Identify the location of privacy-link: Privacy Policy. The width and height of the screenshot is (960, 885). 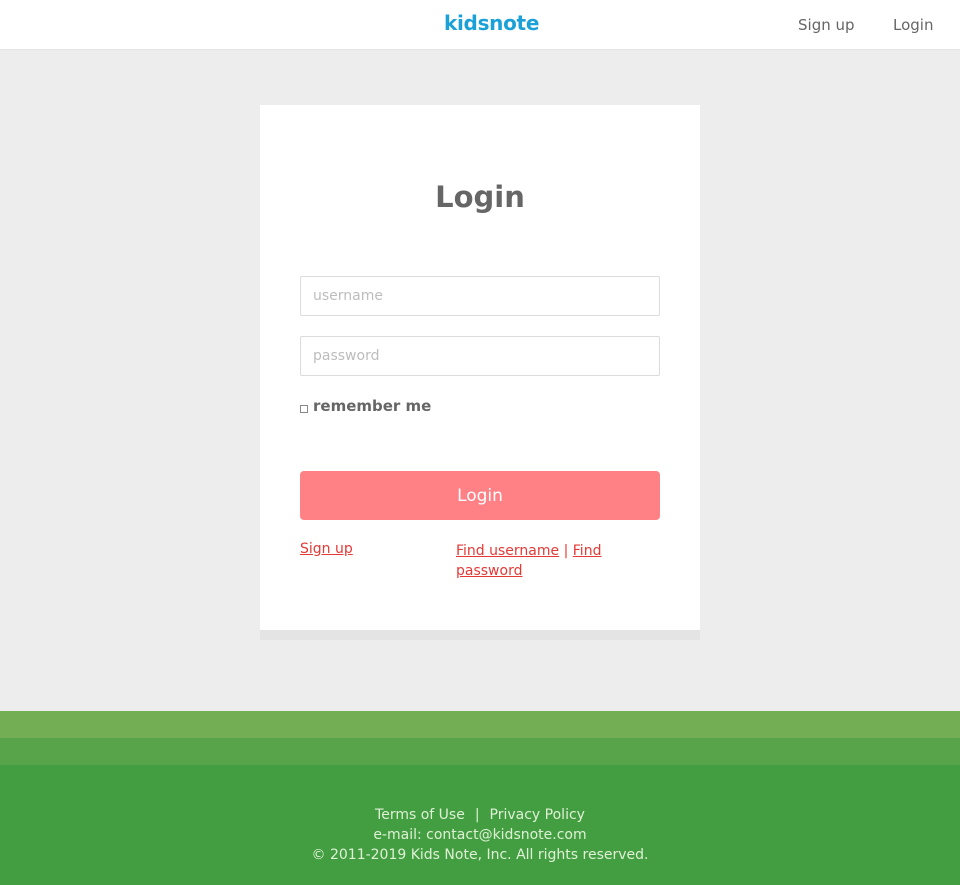
(537, 815).